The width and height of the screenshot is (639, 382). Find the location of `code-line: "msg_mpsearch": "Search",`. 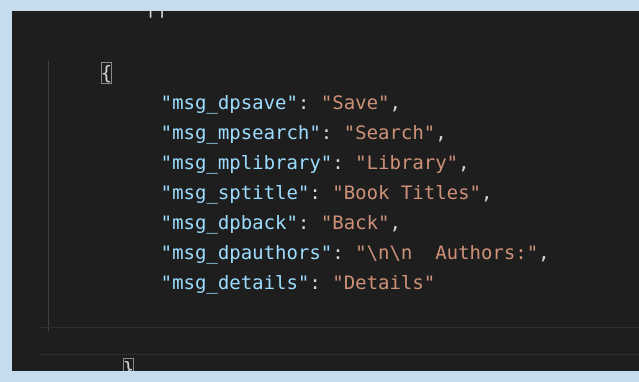

code-line: "msg_mpsearch": "Search", is located at coordinates (269, 117).